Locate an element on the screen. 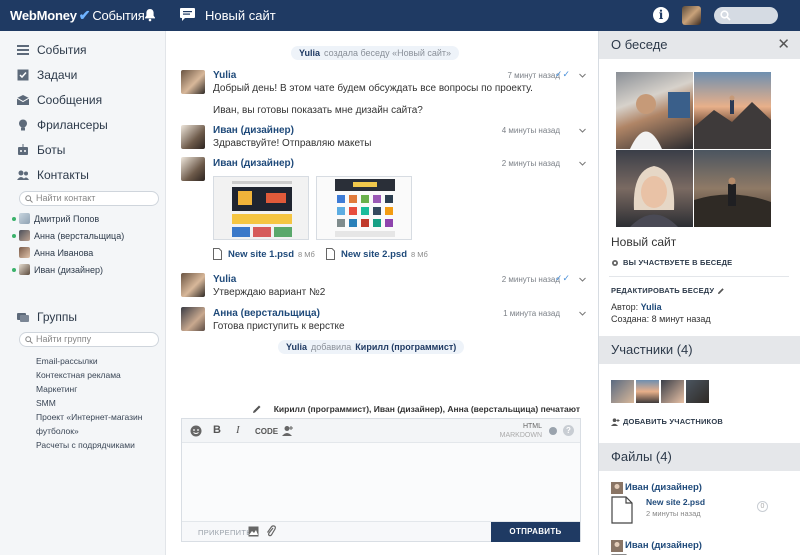 This screenshot has height=555, width=800. sidebar-item-label: Сообщения is located at coordinates (70, 100).